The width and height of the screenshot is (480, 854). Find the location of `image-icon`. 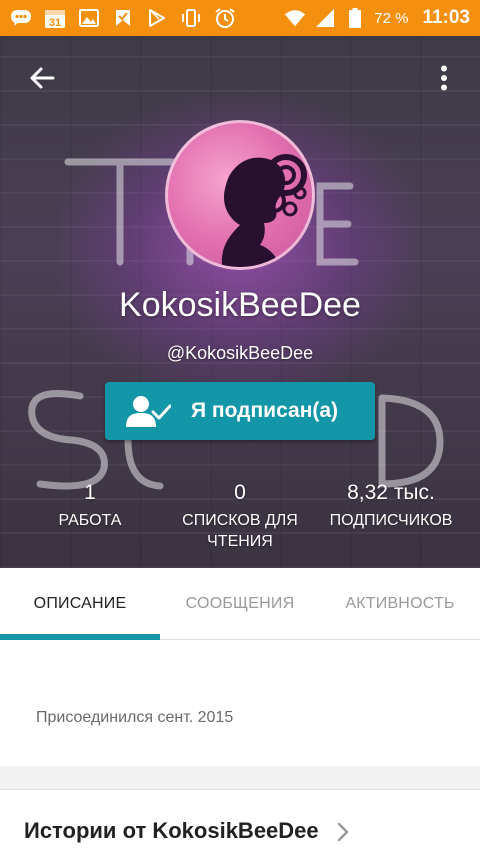

image-icon is located at coordinates (89, 18).